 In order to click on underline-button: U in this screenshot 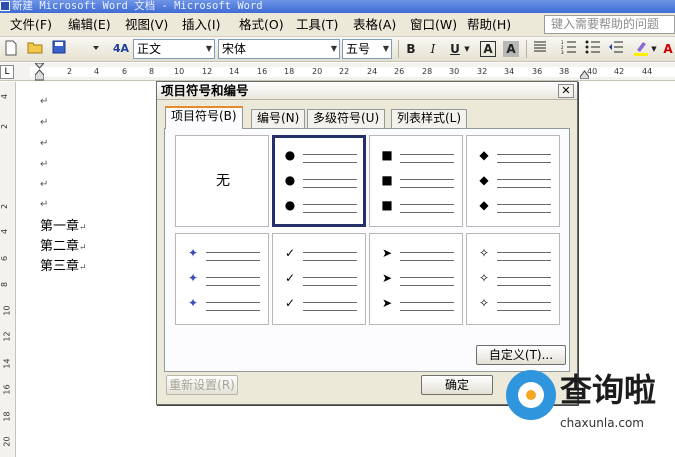, I will do `click(455, 49)`.